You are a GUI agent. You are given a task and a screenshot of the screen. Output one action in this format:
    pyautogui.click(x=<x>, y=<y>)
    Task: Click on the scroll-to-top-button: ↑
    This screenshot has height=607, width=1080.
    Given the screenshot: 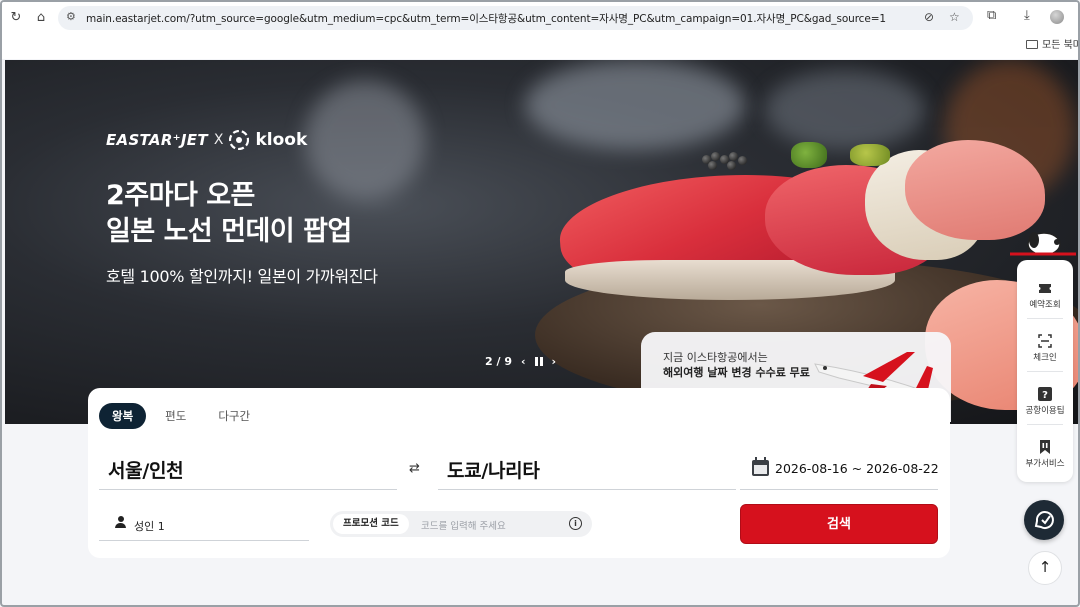 What is the action you would take?
    pyautogui.click(x=1045, y=568)
    